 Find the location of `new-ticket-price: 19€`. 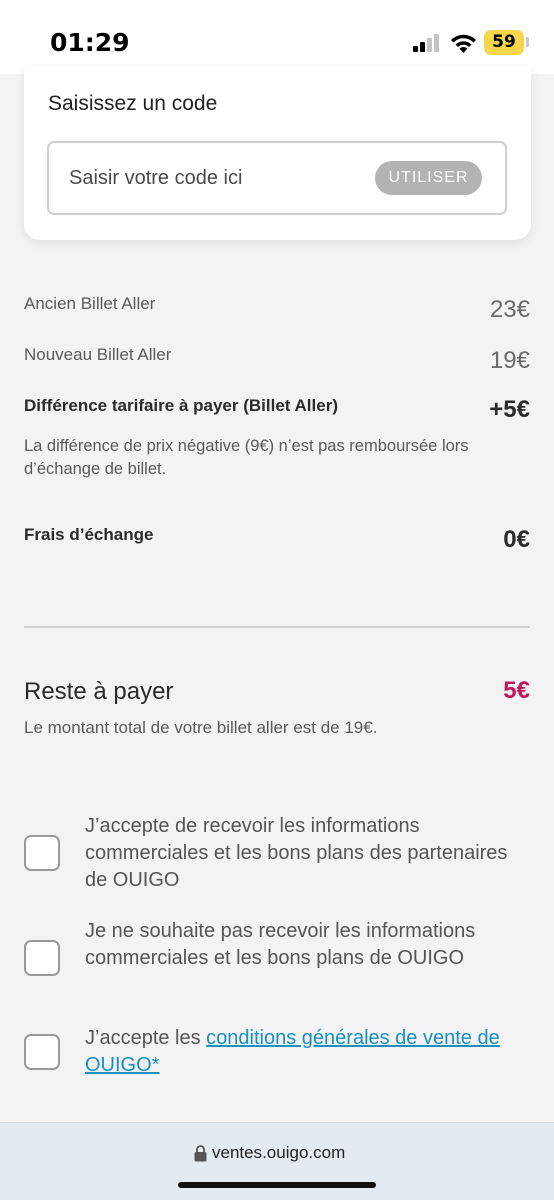

new-ticket-price: 19€ is located at coordinates (509, 360).